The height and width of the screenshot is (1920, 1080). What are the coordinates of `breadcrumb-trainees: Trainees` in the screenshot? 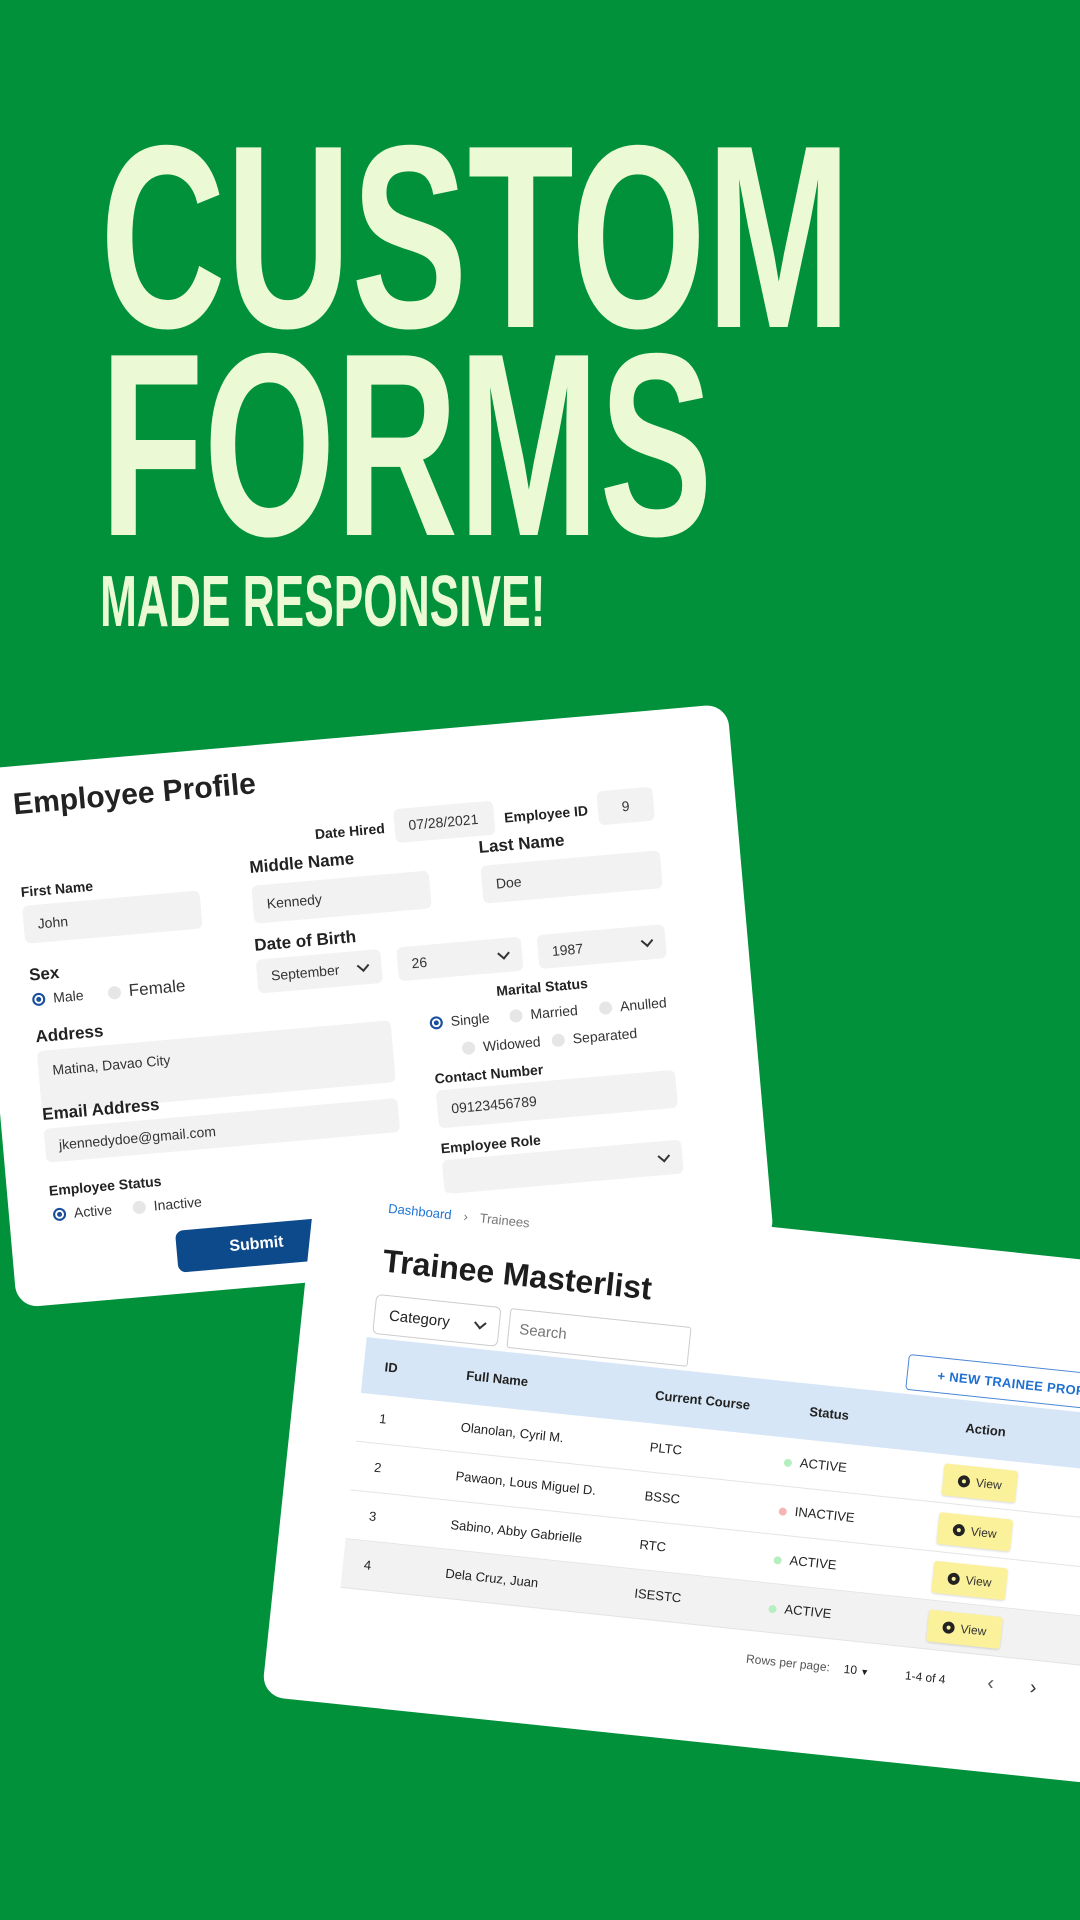 It's located at (505, 1220).